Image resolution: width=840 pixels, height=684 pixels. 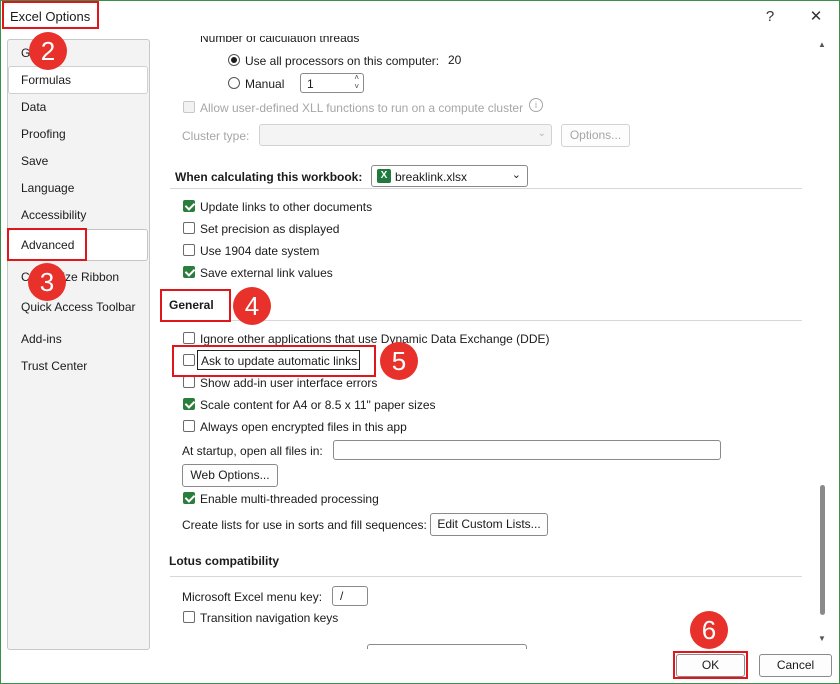 I want to click on date-1904-label: Use 1904 date system, so click(x=260, y=251).